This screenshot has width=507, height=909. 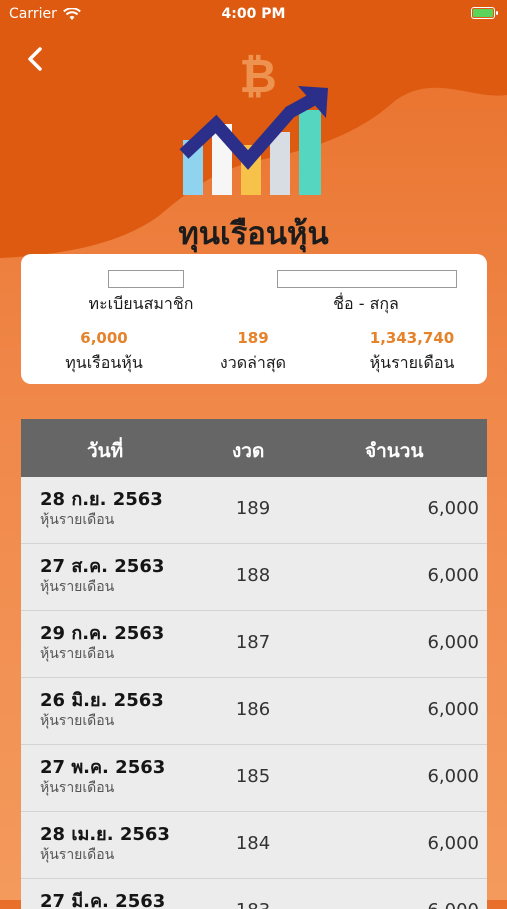 What do you see at coordinates (253, 362) in the screenshot?
I see `latest-period-label: งวดล่าสุด` at bounding box center [253, 362].